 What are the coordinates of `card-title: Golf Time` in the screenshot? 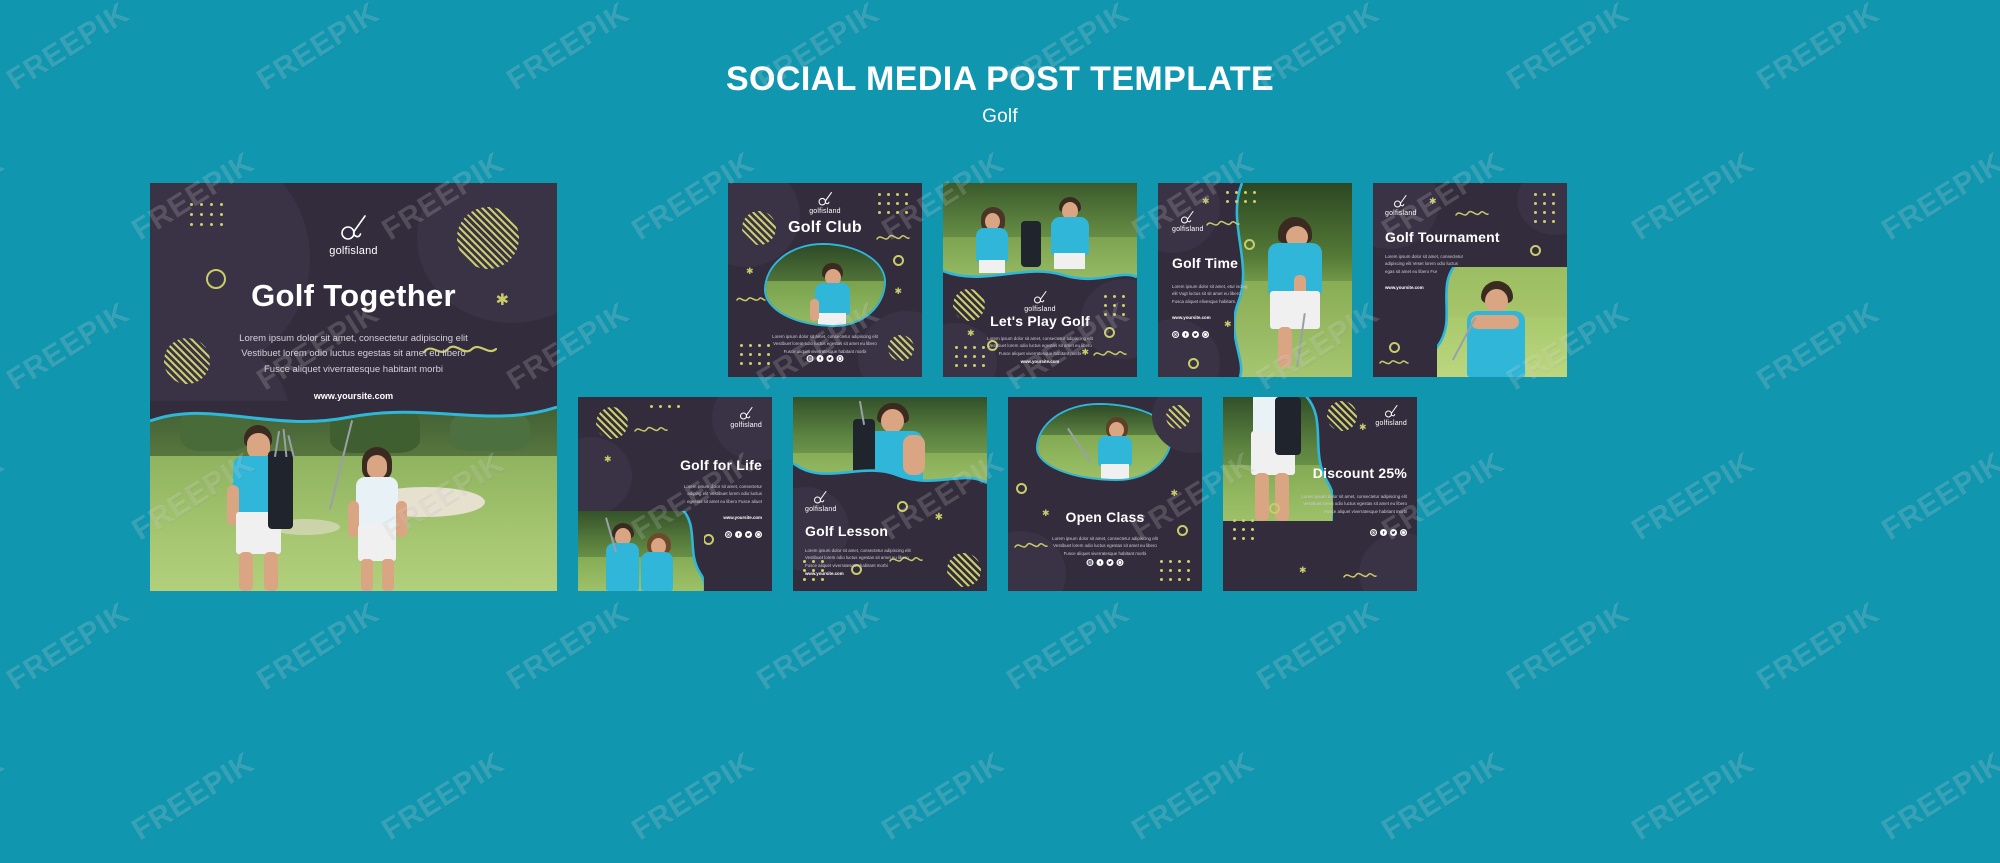 It's located at (1205, 263).